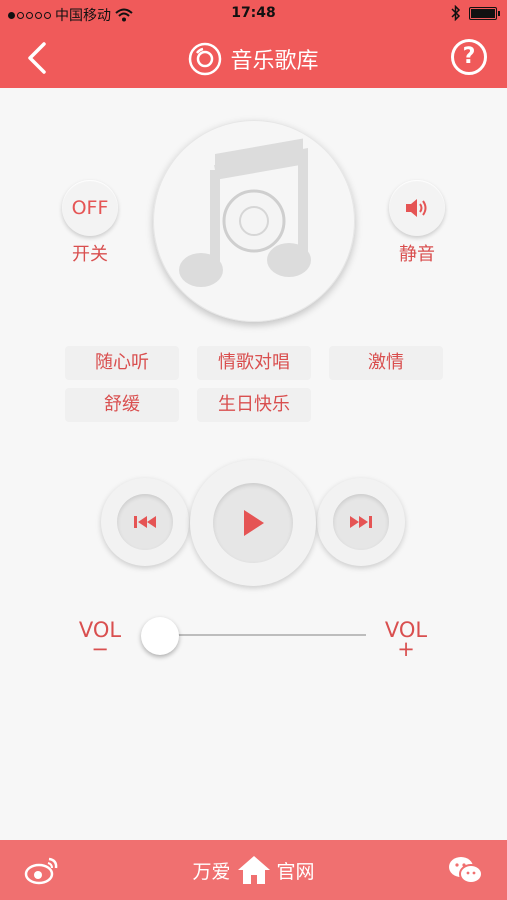 The image size is (507, 900). What do you see at coordinates (274, 61) in the screenshot?
I see `page-title-text: 音乐歌库` at bounding box center [274, 61].